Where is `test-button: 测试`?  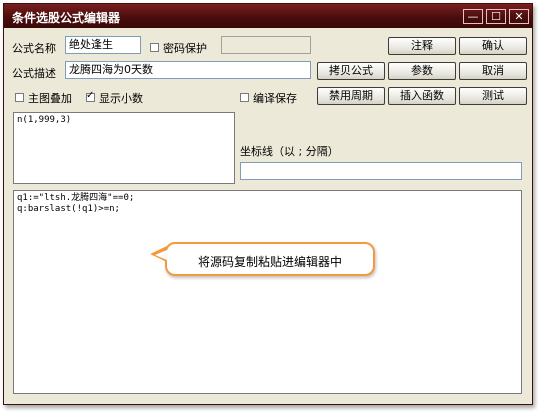
test-button: 测试 is located at coordinates (493, 96).